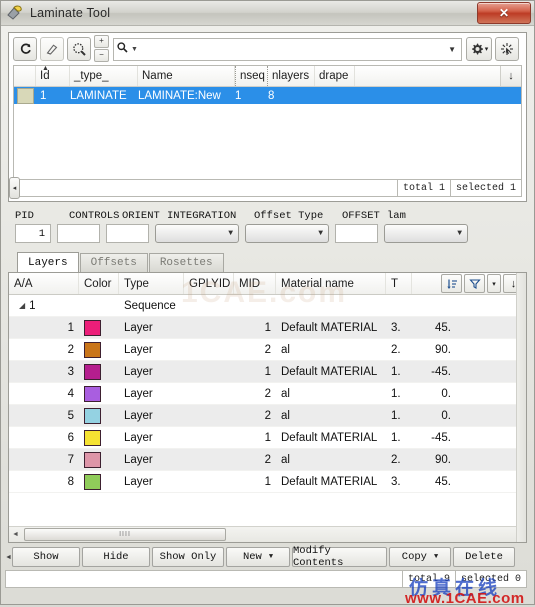 This screenshot has height=607, width=535. Describe the element at coordinates (255, 283) in the screenshot. I see `column-header-mid: MID` at that location.